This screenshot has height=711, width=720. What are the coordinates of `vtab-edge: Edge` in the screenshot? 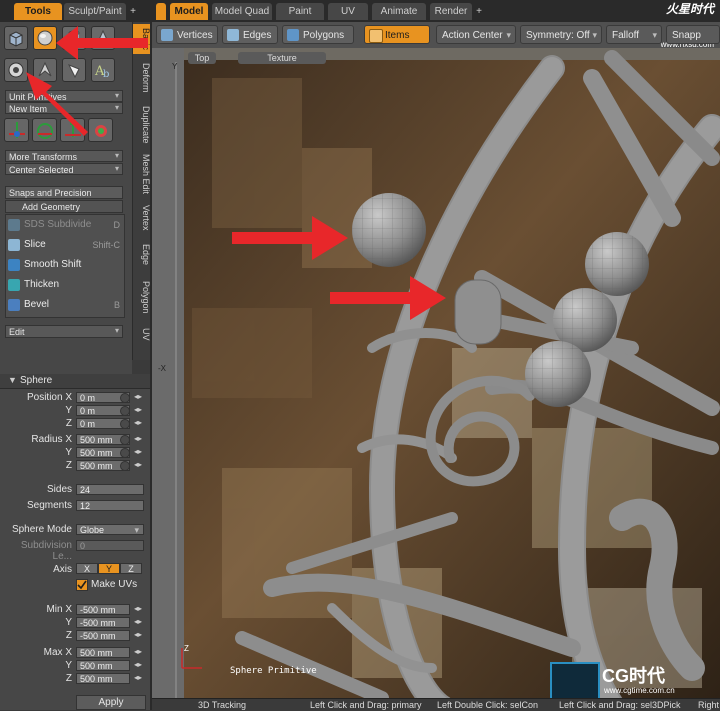 It's located at (142, 255).